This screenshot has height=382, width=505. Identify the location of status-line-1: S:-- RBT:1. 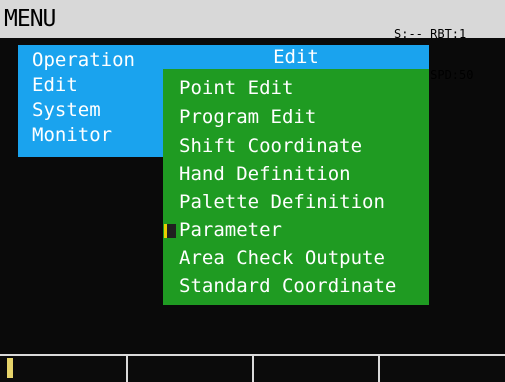
(430, 34).